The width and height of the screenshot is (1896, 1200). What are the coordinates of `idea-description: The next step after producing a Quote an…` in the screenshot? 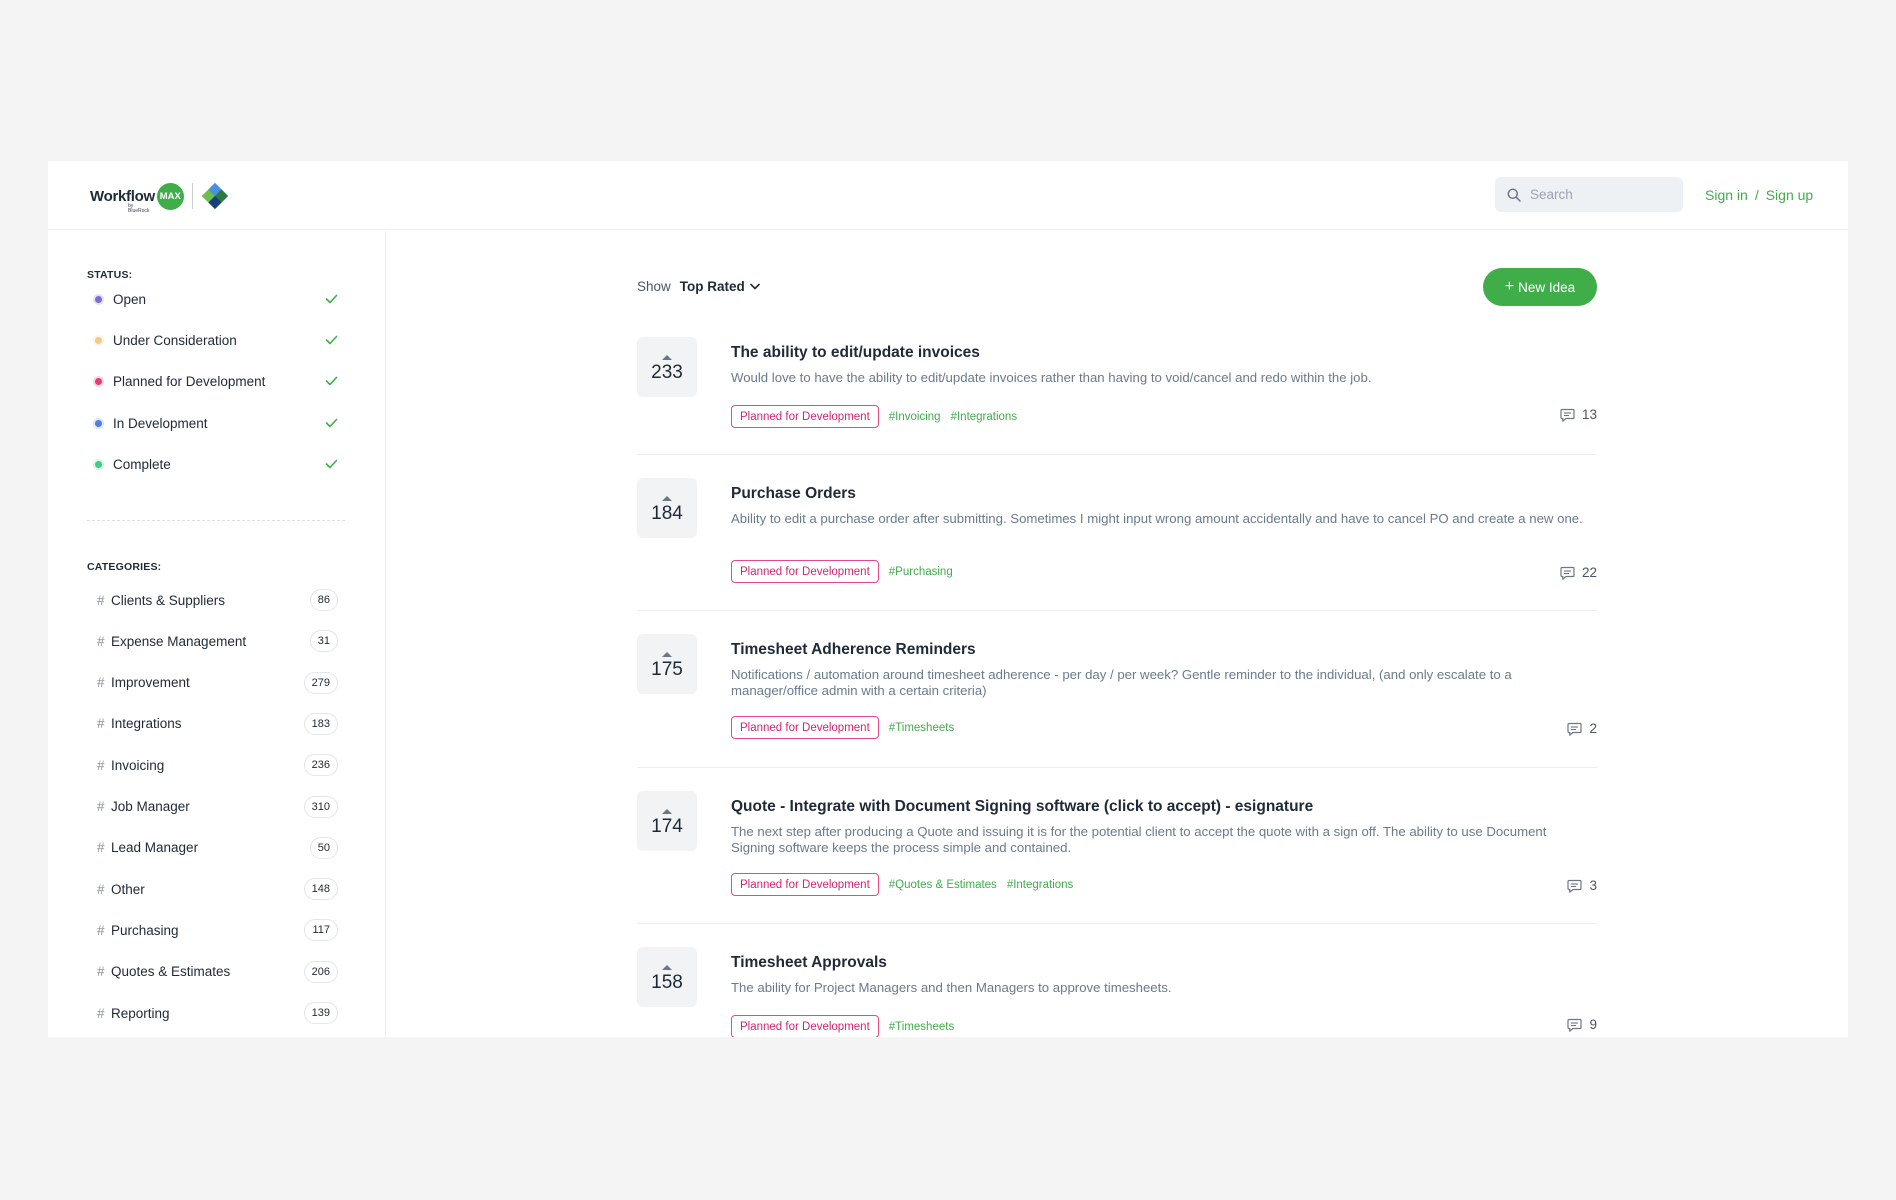 It's located at (1139, 839).